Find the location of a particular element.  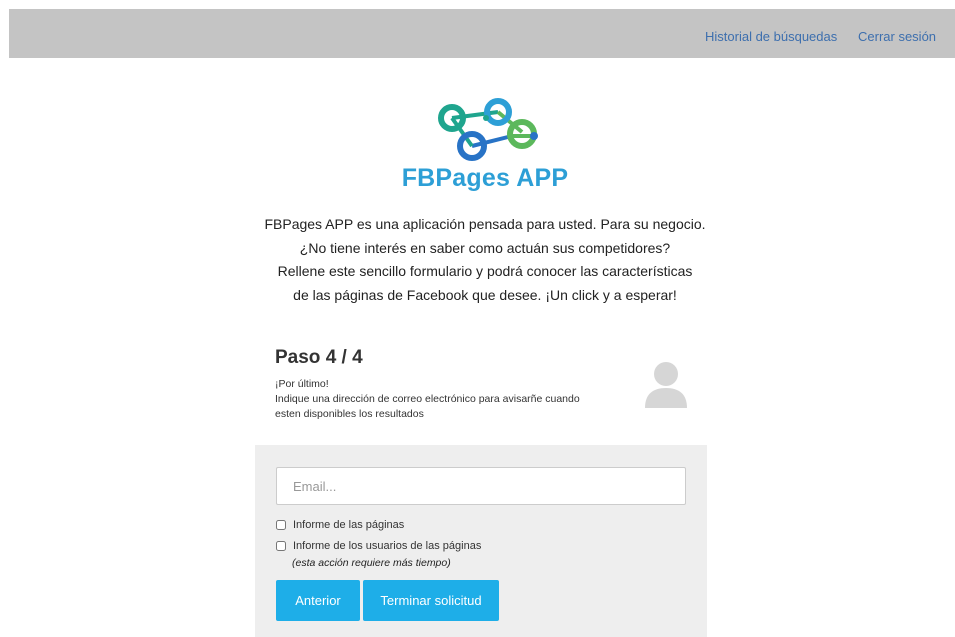

users-report-note: (esta acción requiere más tiempo) is located at coordinates (371, 563).